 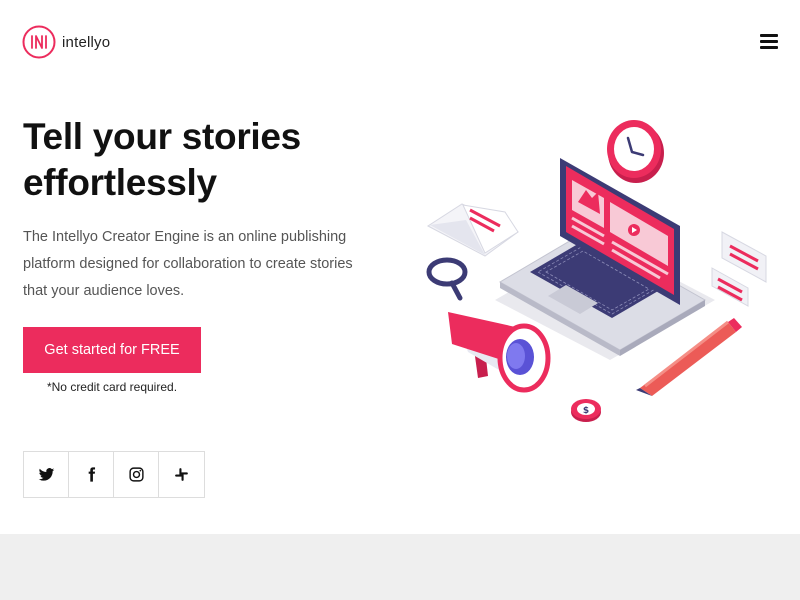 What do you see at coordinates (635, 151) in the screenshot?
I see `clock-icon` at bounding box center [635, 151].